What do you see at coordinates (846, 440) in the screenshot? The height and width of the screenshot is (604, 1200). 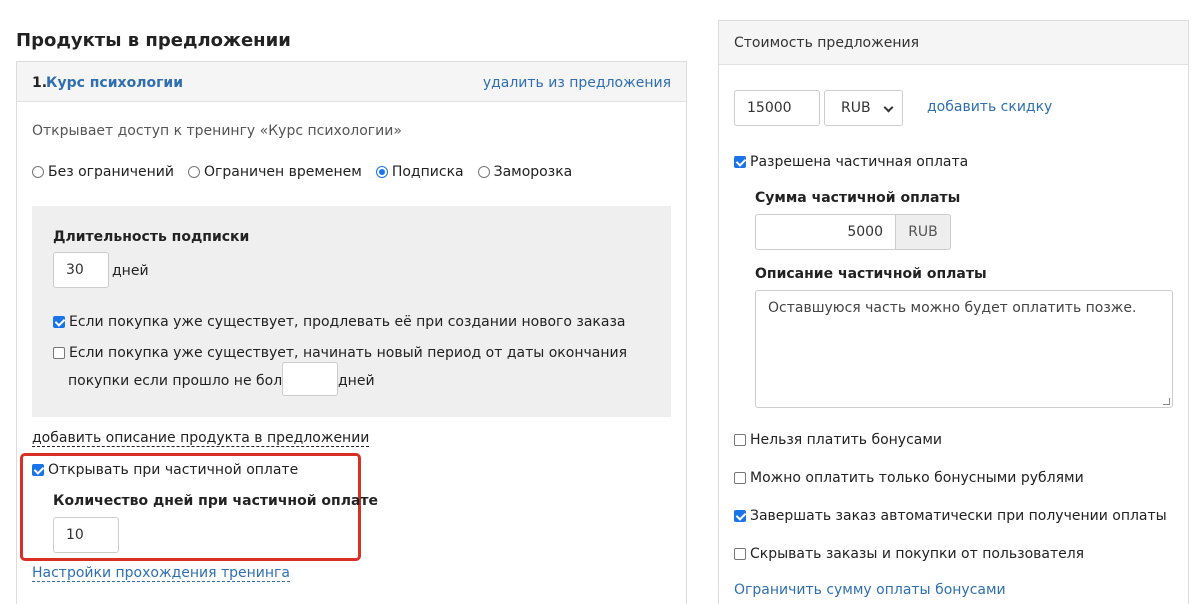 I see `no-bonus-label: Нельзя платить бонусами` at bounding box center [846, 440].